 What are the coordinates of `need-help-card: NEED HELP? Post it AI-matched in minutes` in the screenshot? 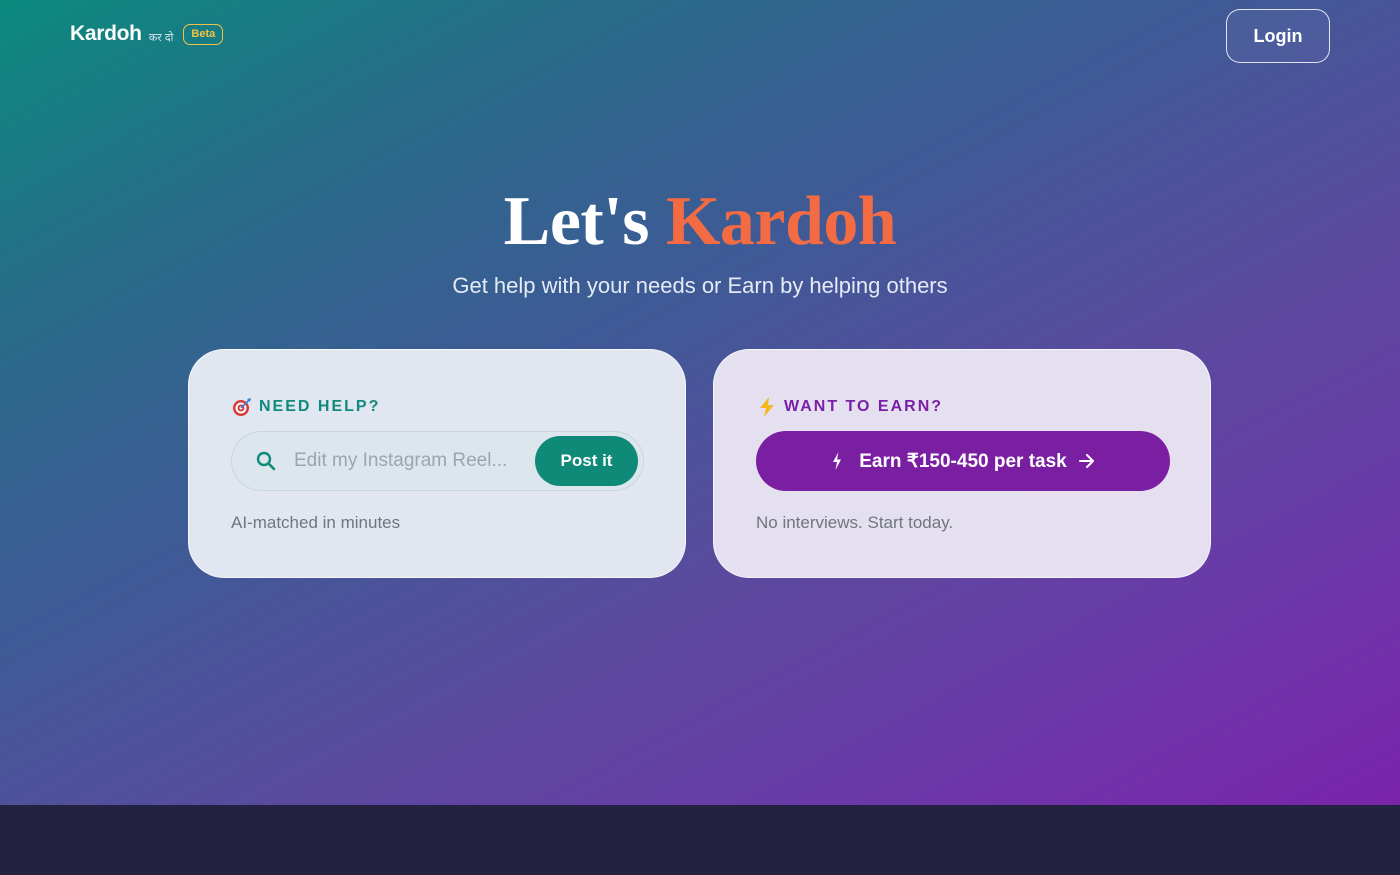 It's located at (437, 463).